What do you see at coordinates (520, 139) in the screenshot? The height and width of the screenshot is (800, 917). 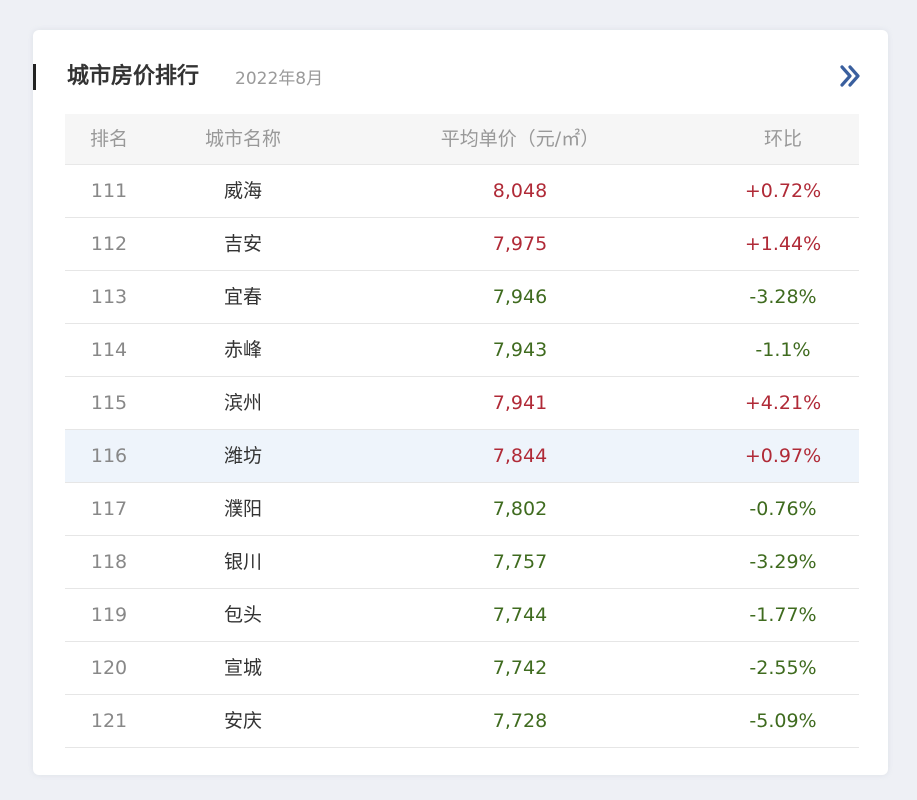 I see `column-header-price: 平均单价（元/㎡）` at bounding box center [520, 139].